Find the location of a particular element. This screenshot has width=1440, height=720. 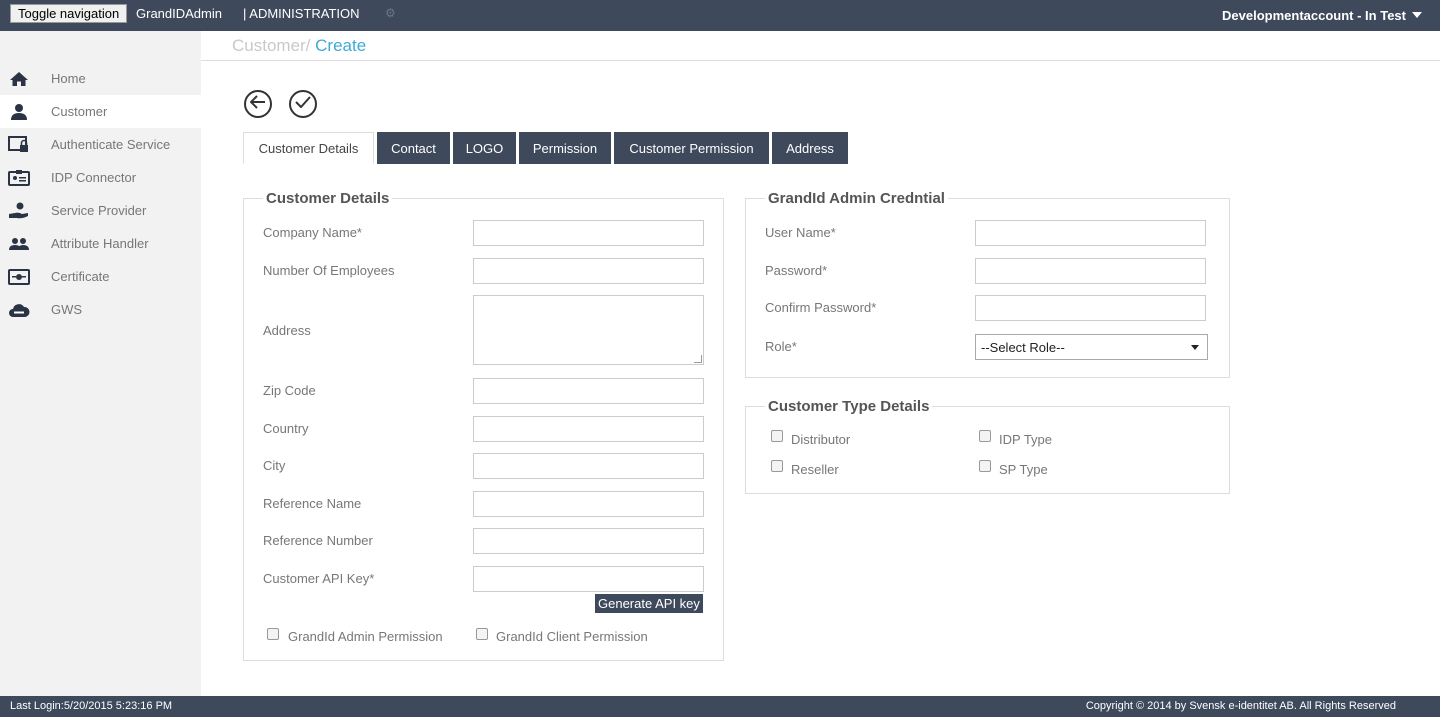

company-name-label: Company Name* is located at coordinates (312, 232).